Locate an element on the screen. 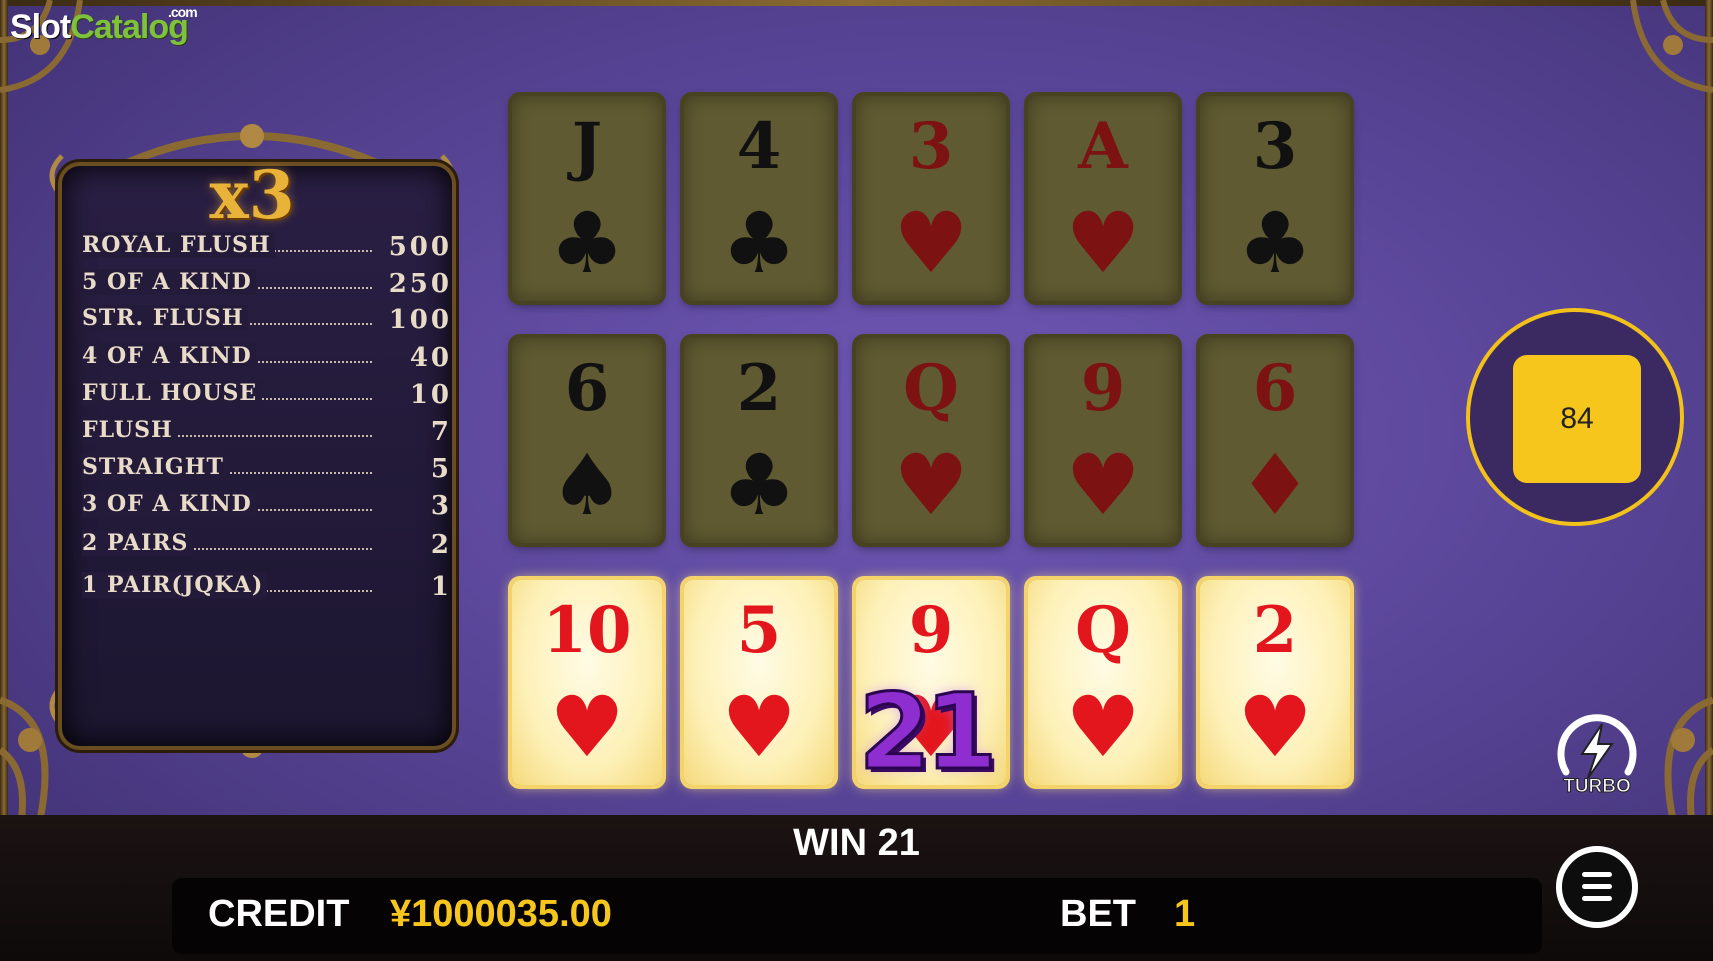 Image resolution: width=1713 pixels, height=961 pixels. paytable-payout: 100 is located at coordinates (420, 320).